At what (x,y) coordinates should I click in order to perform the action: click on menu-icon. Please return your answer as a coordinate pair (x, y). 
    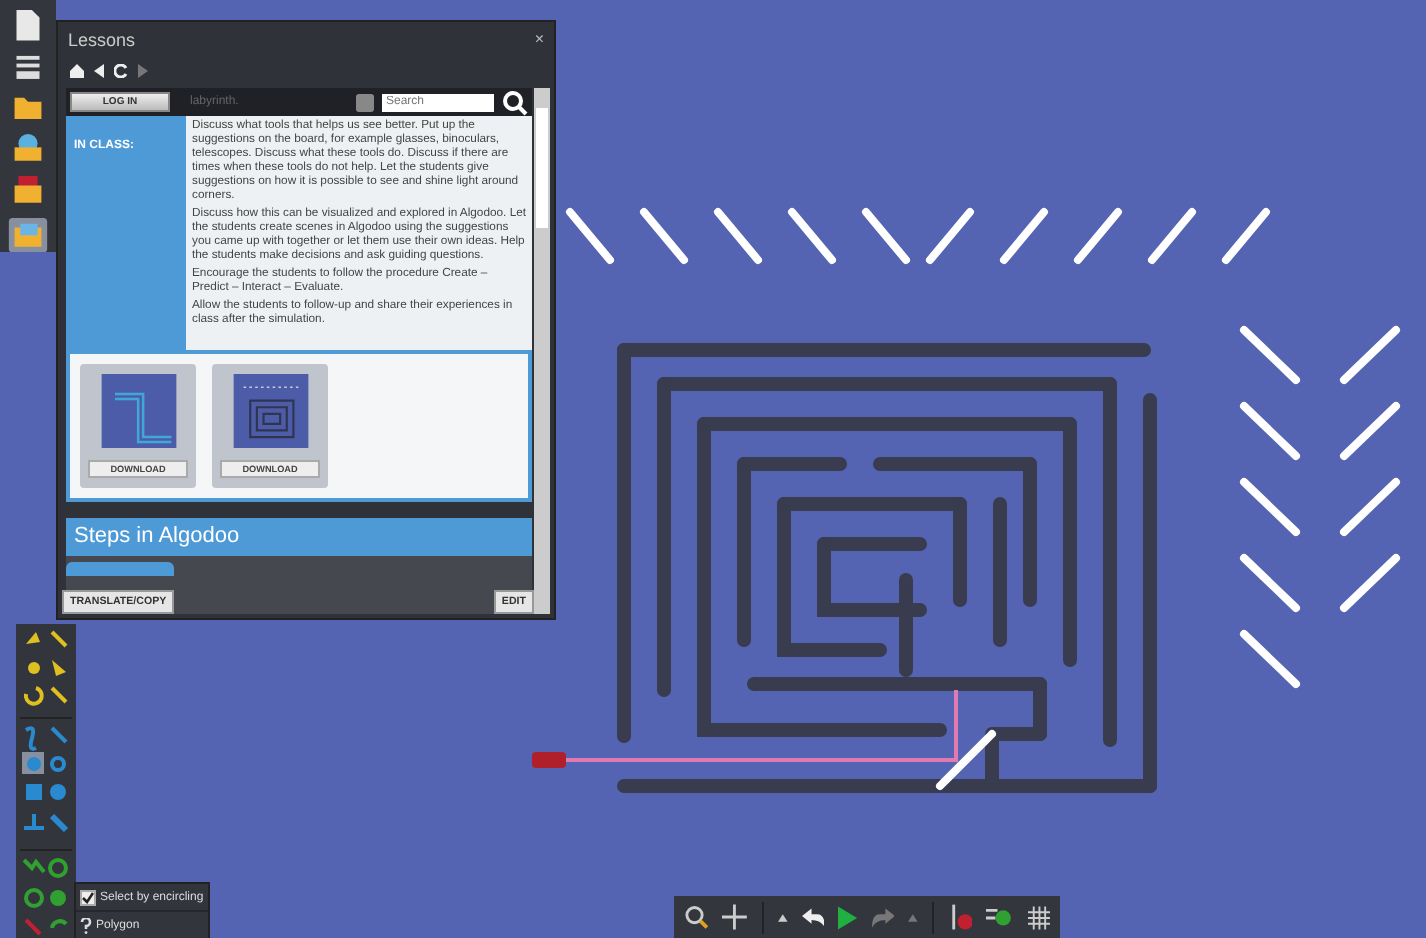
    Looking at the image, I should click on (28, 68).